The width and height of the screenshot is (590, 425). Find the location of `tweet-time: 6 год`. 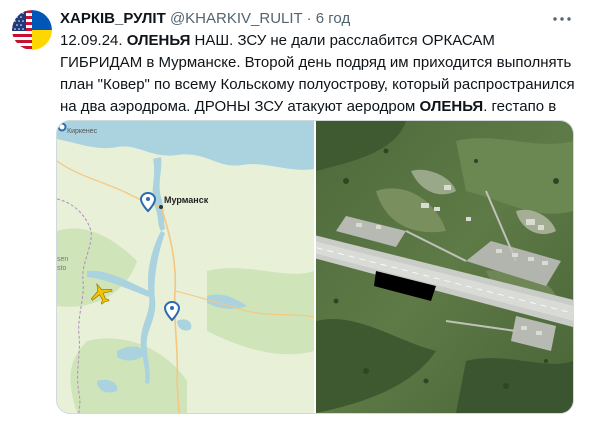

tweet-time: 6 год is located at coordinates (333, 18).